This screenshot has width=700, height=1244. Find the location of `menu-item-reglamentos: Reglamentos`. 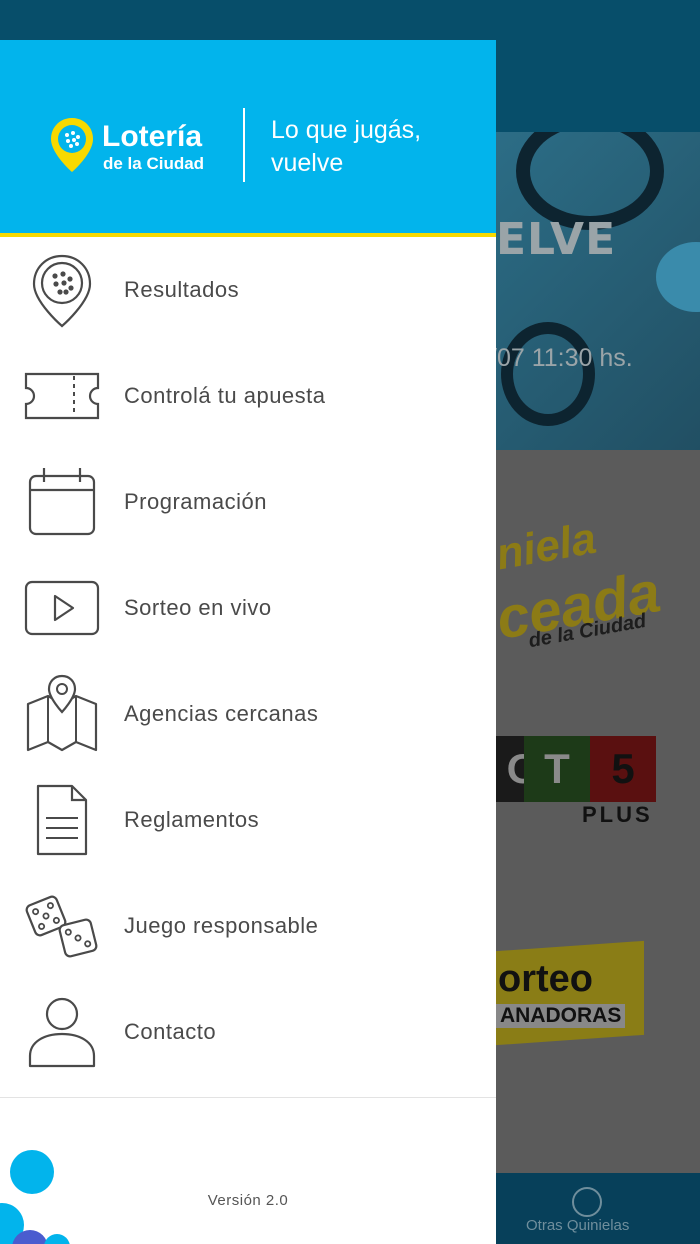

menu-item-reglamentos: Reglamentos is located at coordinates (248, 820).